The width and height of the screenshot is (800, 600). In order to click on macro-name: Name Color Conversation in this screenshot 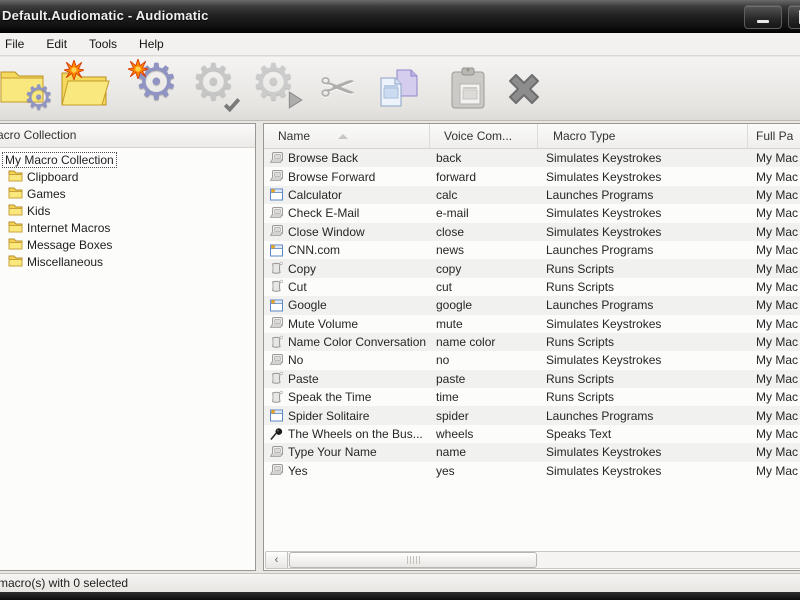, I will do `click(357, 342)`.